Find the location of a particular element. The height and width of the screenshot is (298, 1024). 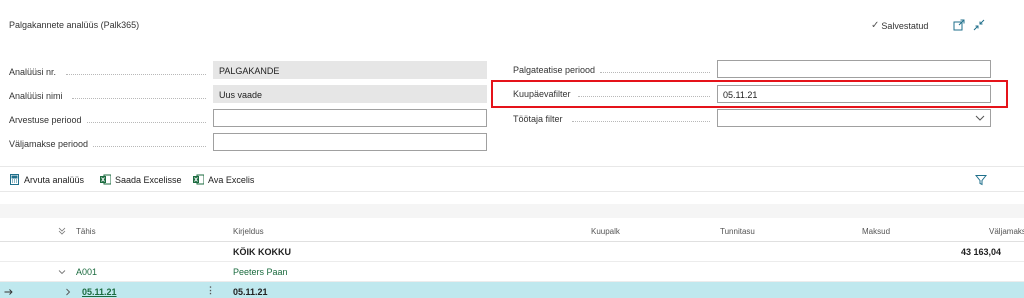

highlight-box is located at coordinates (749, 94).